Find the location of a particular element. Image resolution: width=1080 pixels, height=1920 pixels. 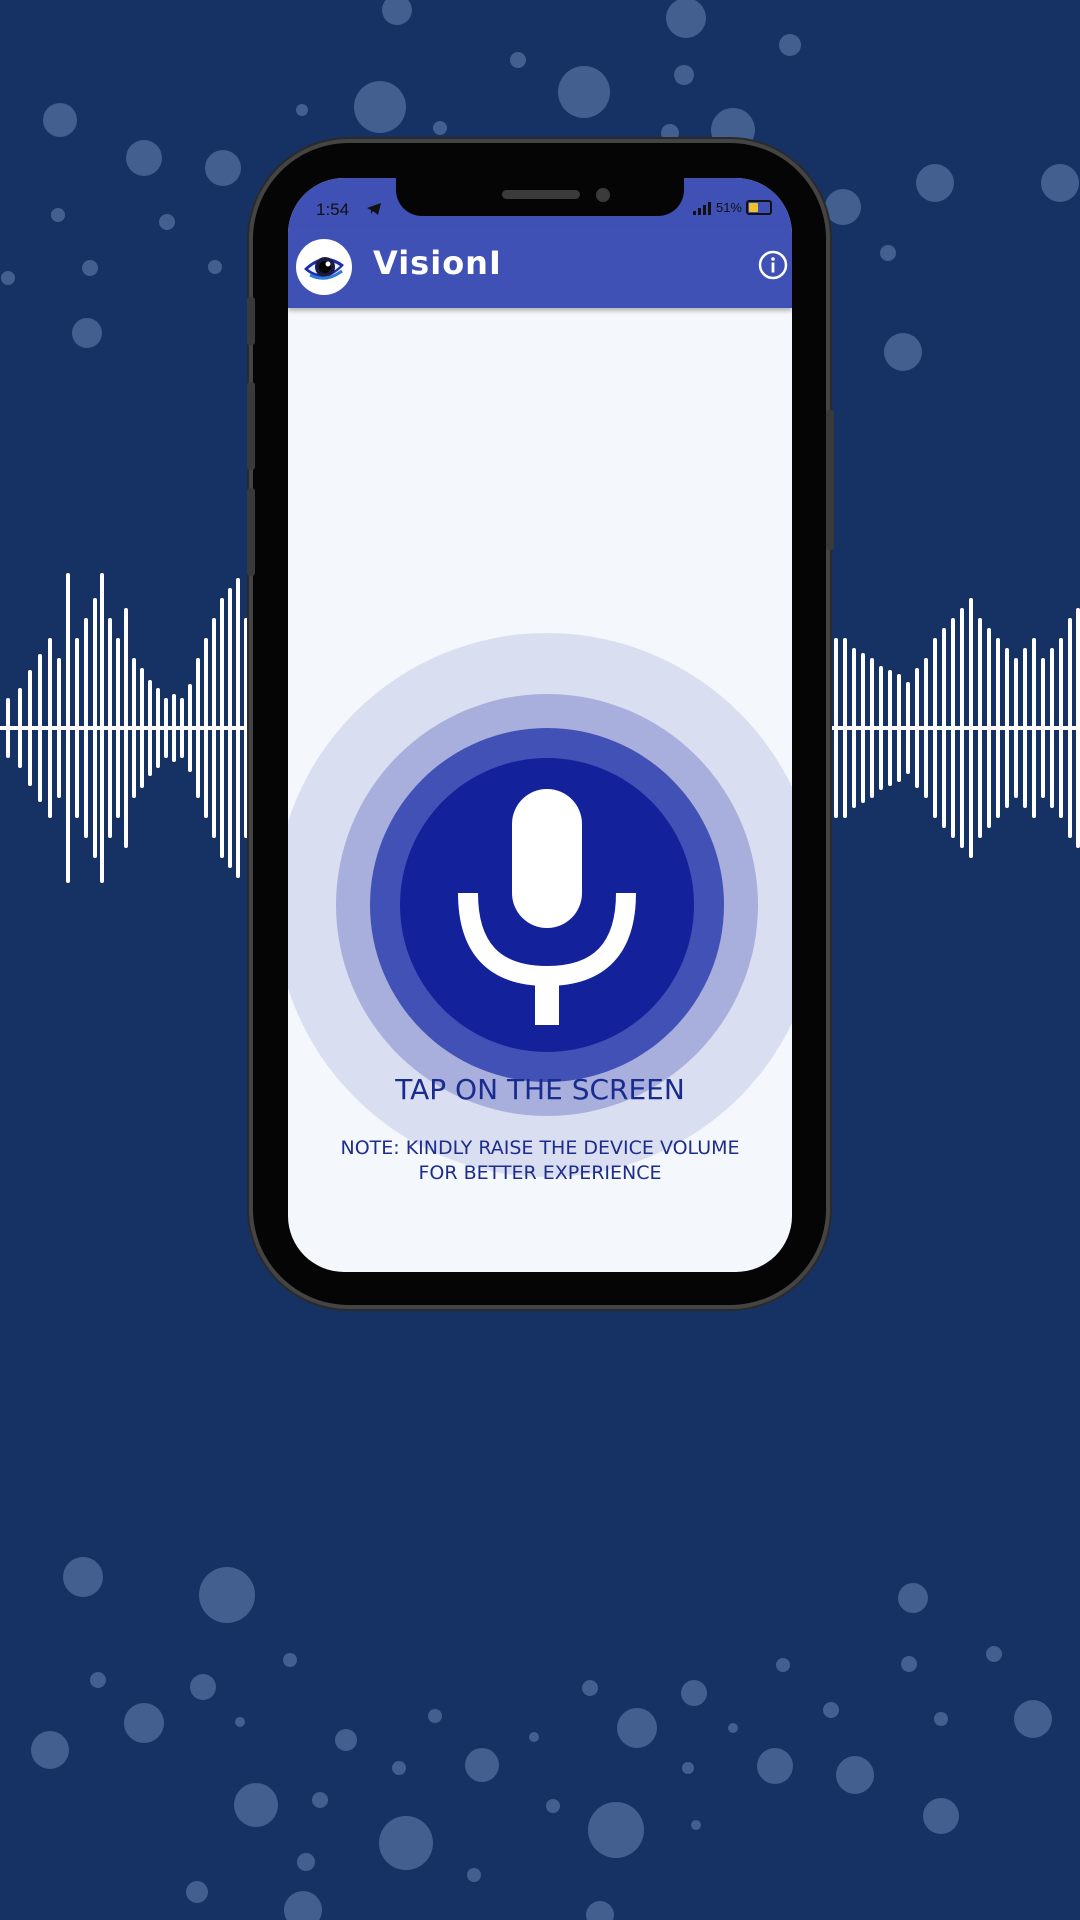

status-right: 51% is located at coordinates (732, 207).